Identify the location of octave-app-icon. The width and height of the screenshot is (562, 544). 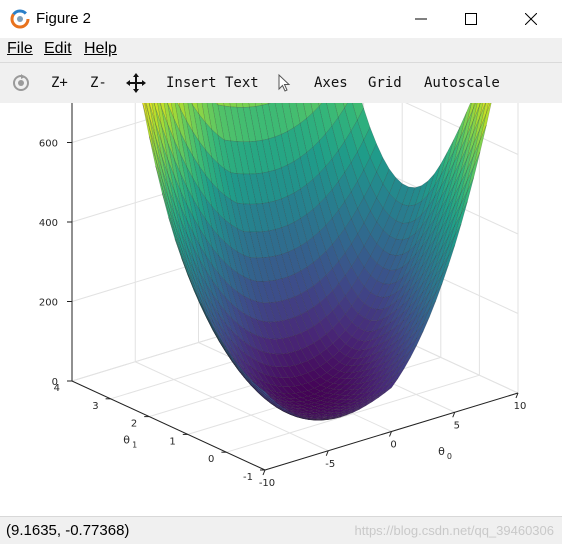
(20, 19).